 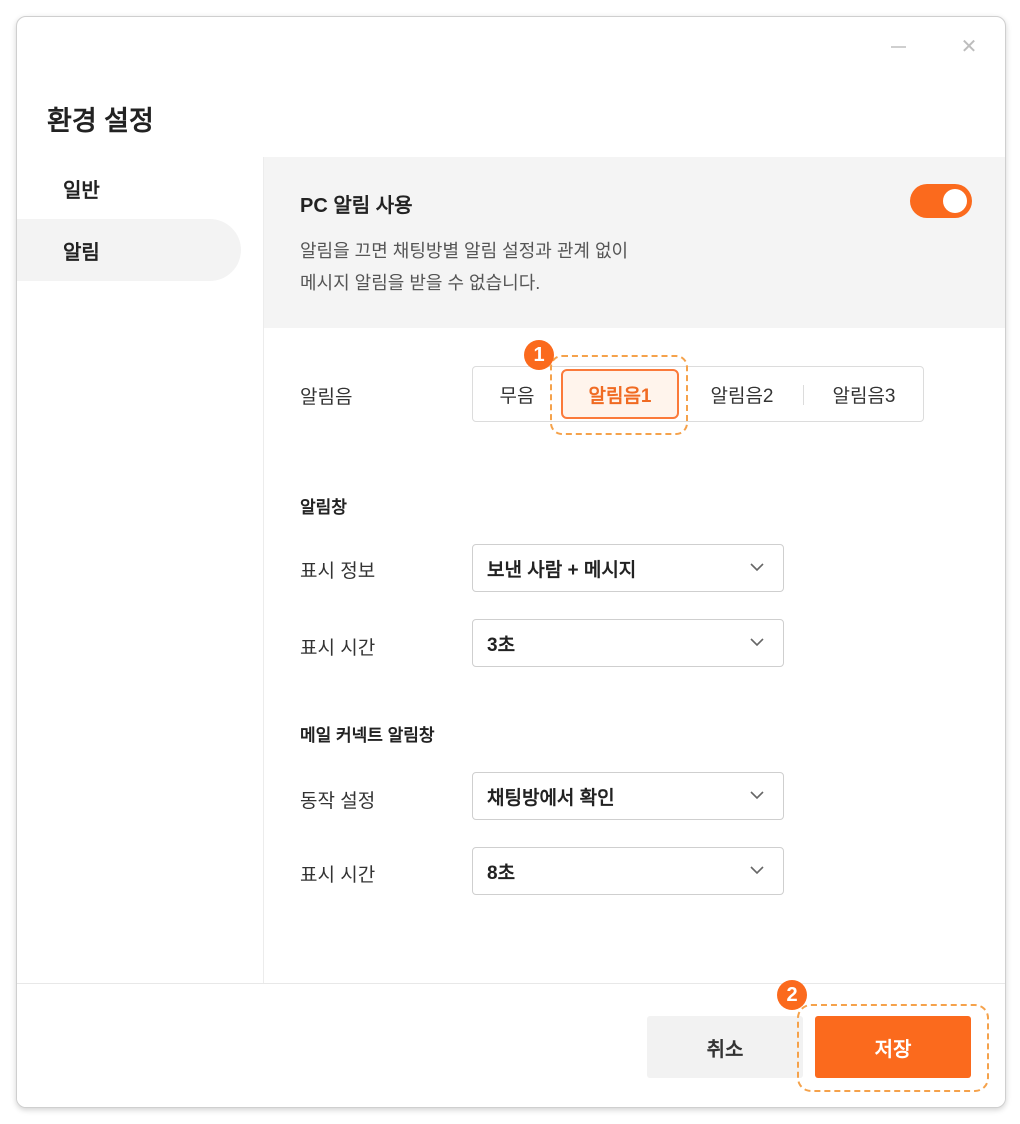 I want to click on action-setting-select: 채팅방에서 확인, so click(x=628, y=796).